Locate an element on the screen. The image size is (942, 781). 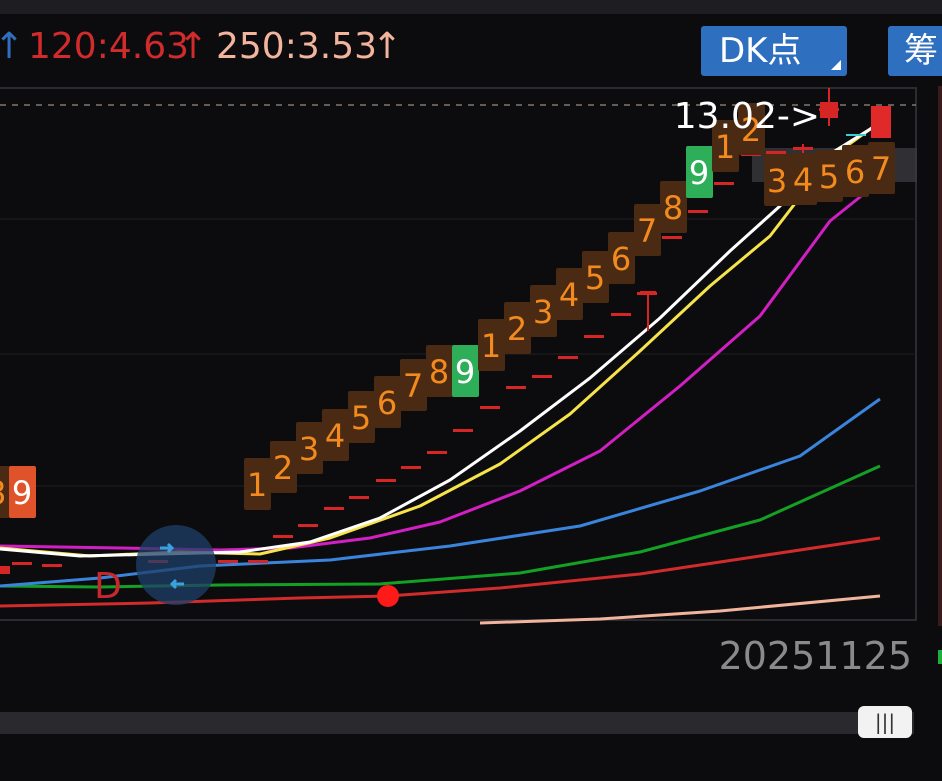
td-count-12: 2 is located at coordinates (517, 329).